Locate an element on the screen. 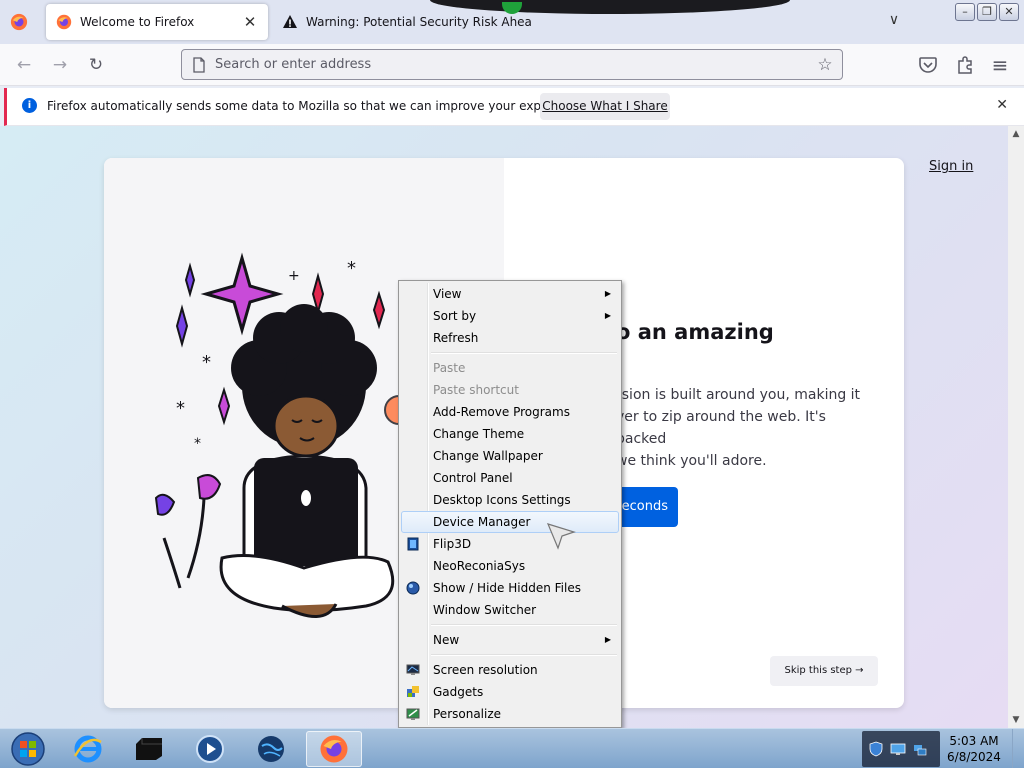 The height and width of the screenshot is (768, 1024). menu-item-window-switcher: Window Switcher is located at coordinates (510, 610).